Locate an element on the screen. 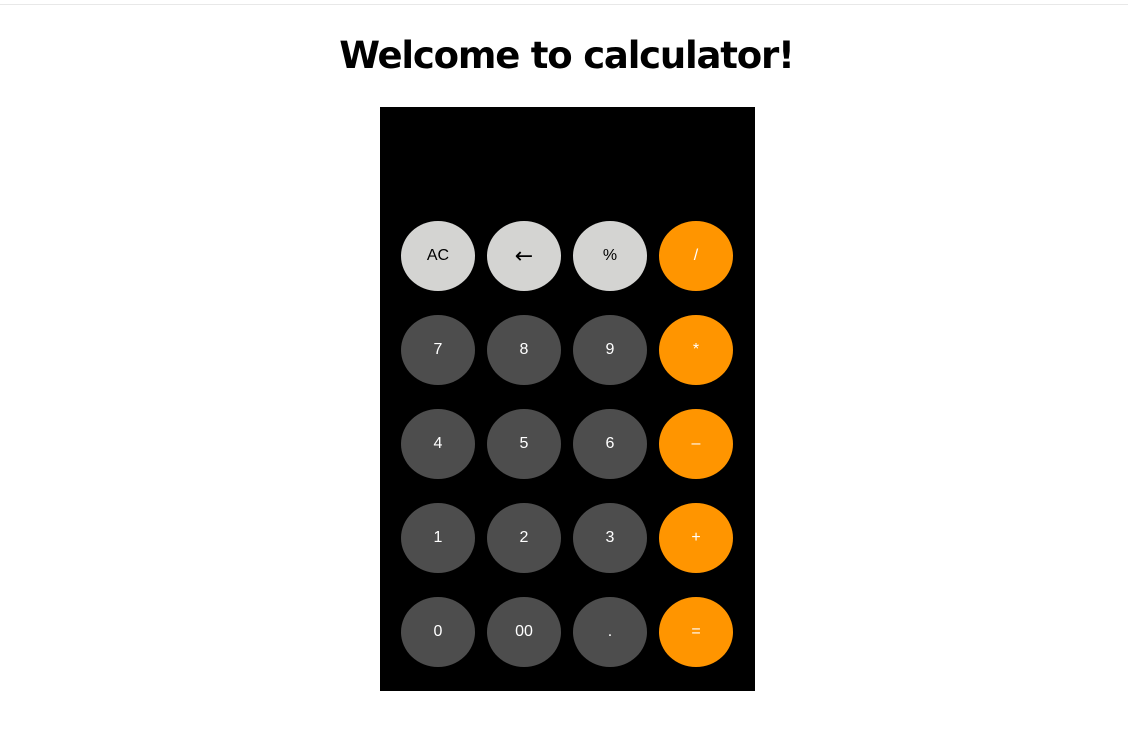  clear-button: AC is located at coordinates (438, 256).